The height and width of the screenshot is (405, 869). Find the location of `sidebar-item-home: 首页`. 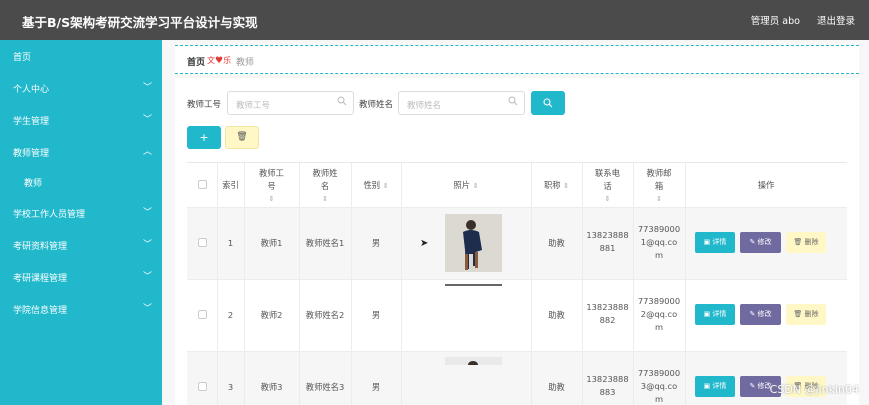

sidebar-item-home: 首页 is located at coordinates (81, 56).